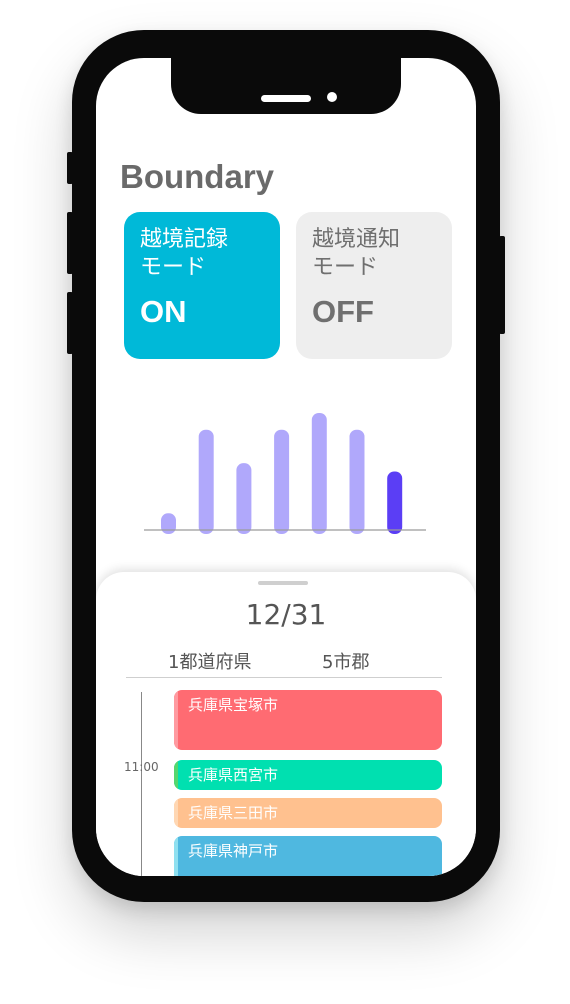 The height and width of the screenshot is (1004, 570). What do you see at coordinates (308, 856) in the screenshot?
I see `event-block: 兵庫県神戸市` at bounding box center [308, 856].